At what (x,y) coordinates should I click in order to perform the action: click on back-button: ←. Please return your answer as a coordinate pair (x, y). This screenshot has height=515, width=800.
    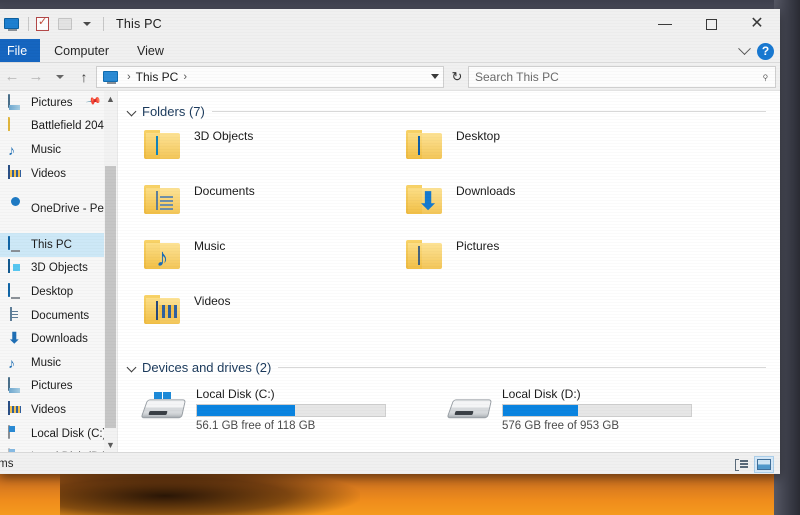
    Looking at the image, I should click on (12, 77).